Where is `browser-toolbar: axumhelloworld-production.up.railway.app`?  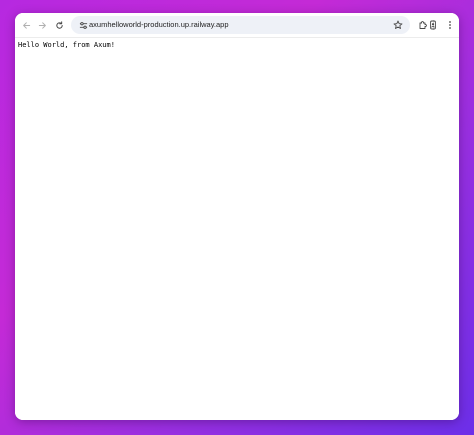 browser-toolbar: axumhelloworld-production.up.railway.app is located at coordinates (237, 25).